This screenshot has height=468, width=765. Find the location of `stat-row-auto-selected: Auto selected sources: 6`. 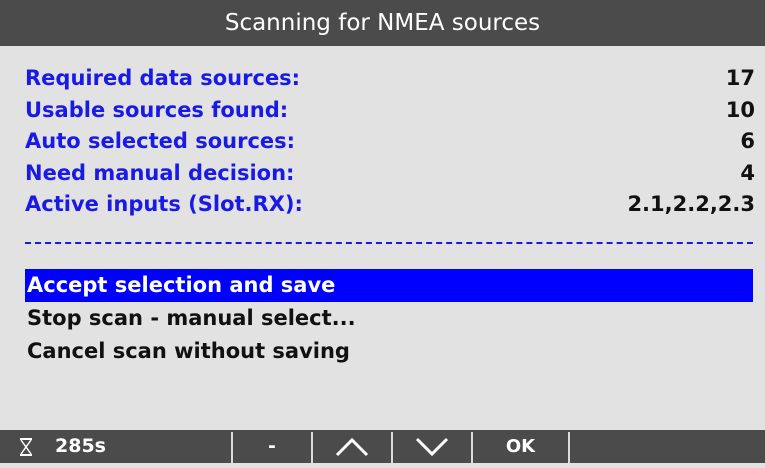

stat-row-auto-selected: Auto selected sources: 6 is located at coordinates (390, 142).